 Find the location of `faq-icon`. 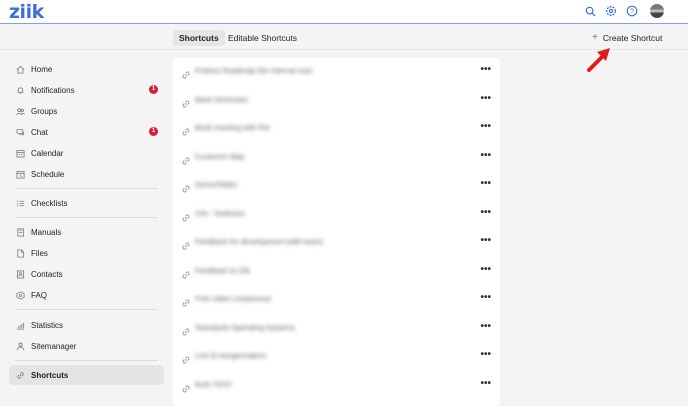

faq-icon is located at coordinates (20, 295).